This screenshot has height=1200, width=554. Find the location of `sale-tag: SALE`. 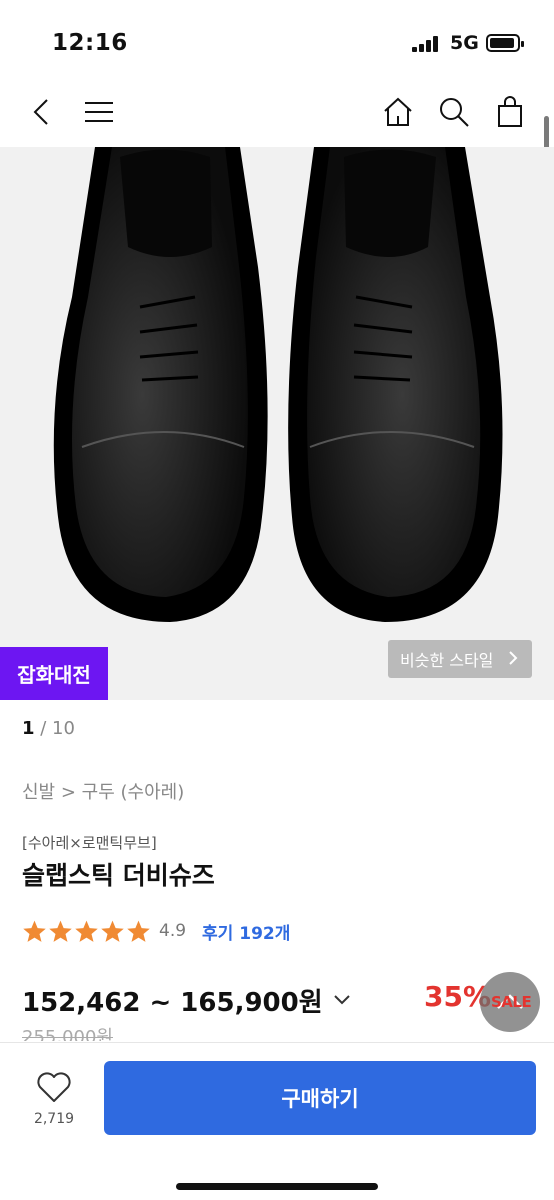

sale-tag: SALE is located at coordinates (511, 1002).